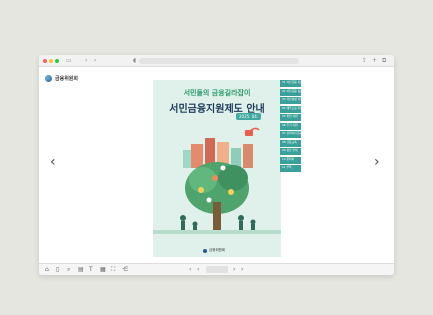  I want to click on first-page-icon: ‹, so click(198, 270).